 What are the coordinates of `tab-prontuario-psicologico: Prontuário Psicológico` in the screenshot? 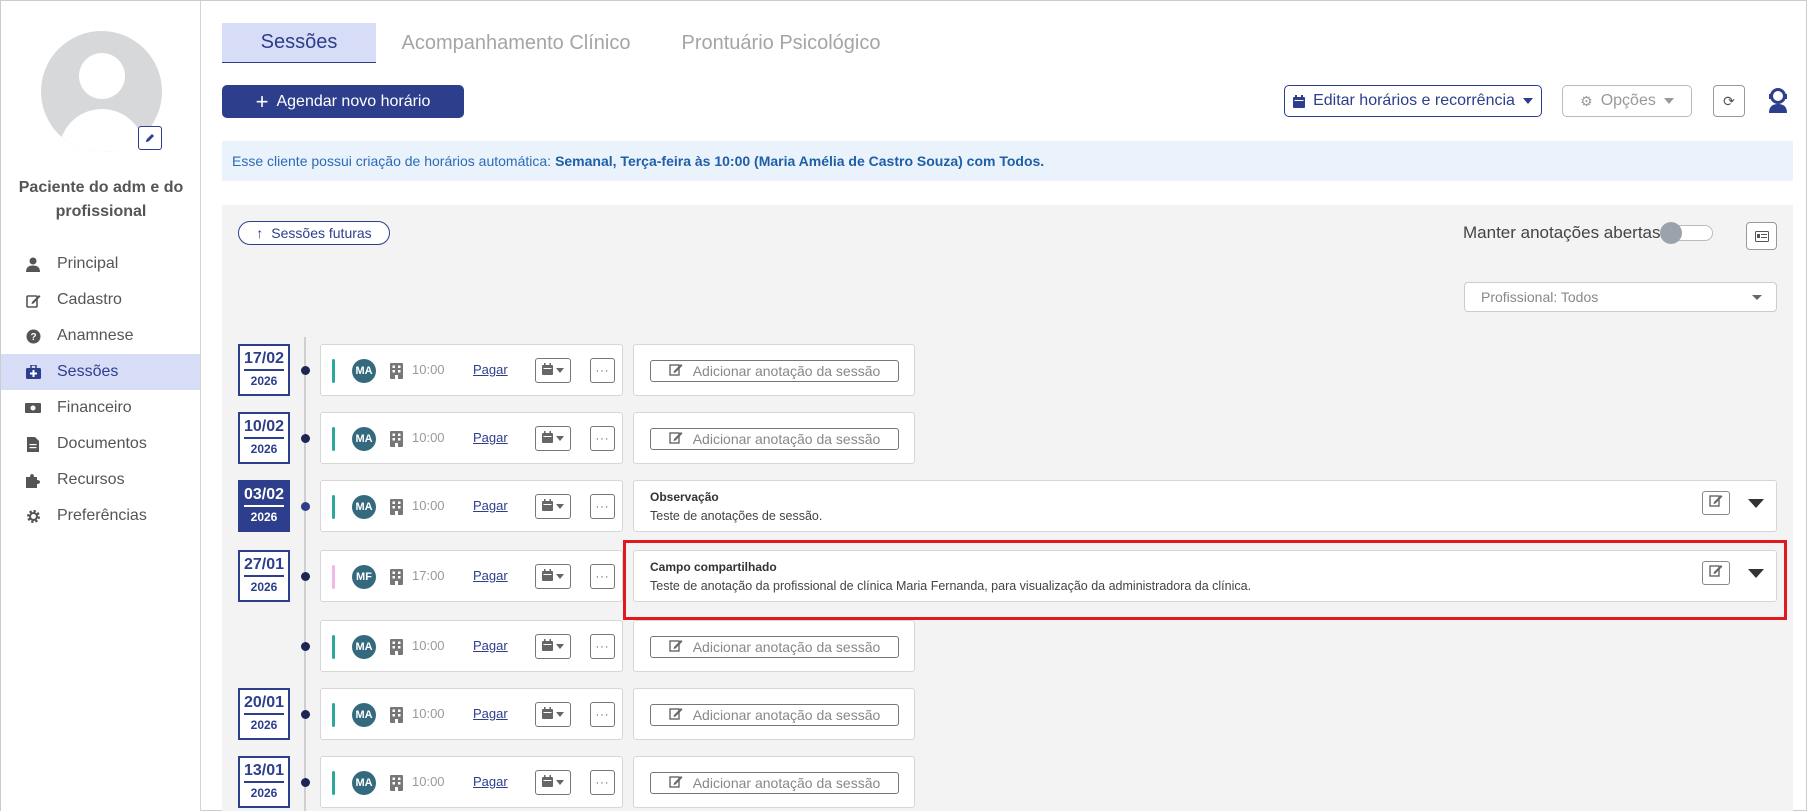 It's located at (781, 43).